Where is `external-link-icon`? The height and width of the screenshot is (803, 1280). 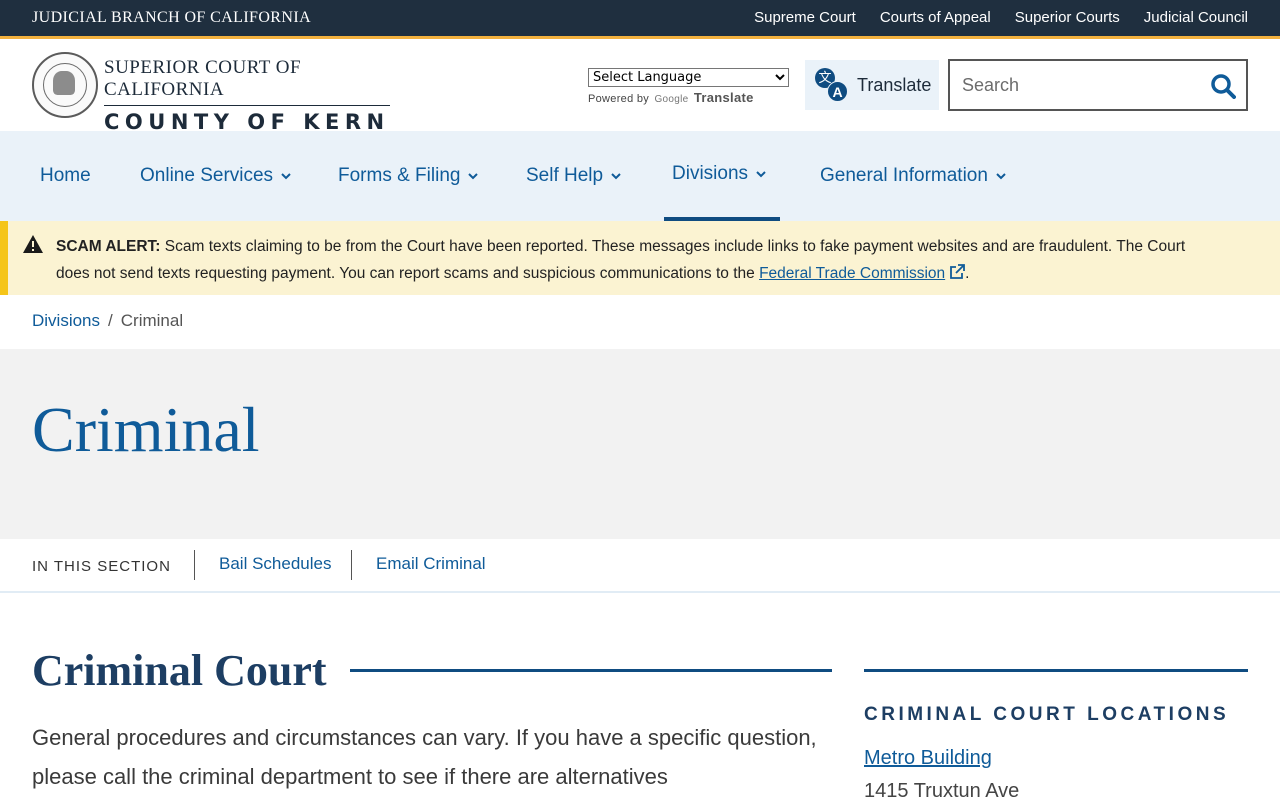
external-link-icon is located at coordinates (958, 271).